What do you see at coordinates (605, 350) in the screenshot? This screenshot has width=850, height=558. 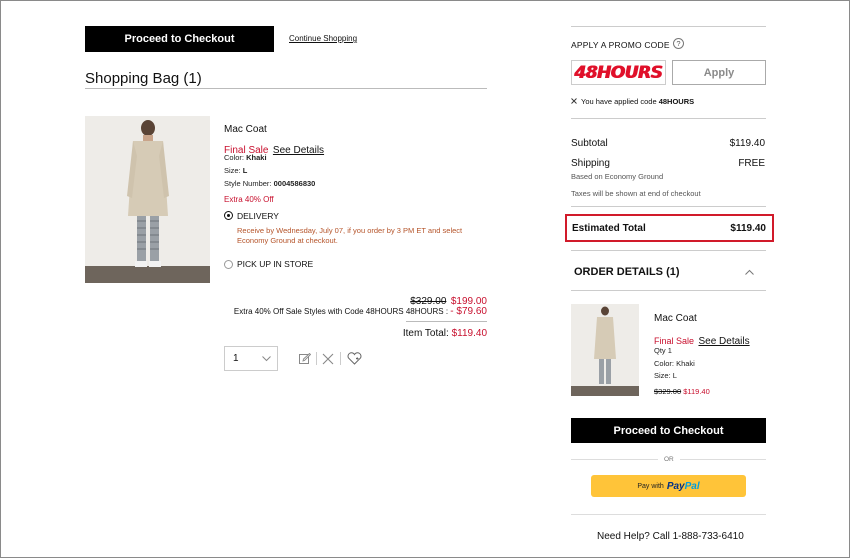 I see `order-item-image` at bounding box center [605, 350].